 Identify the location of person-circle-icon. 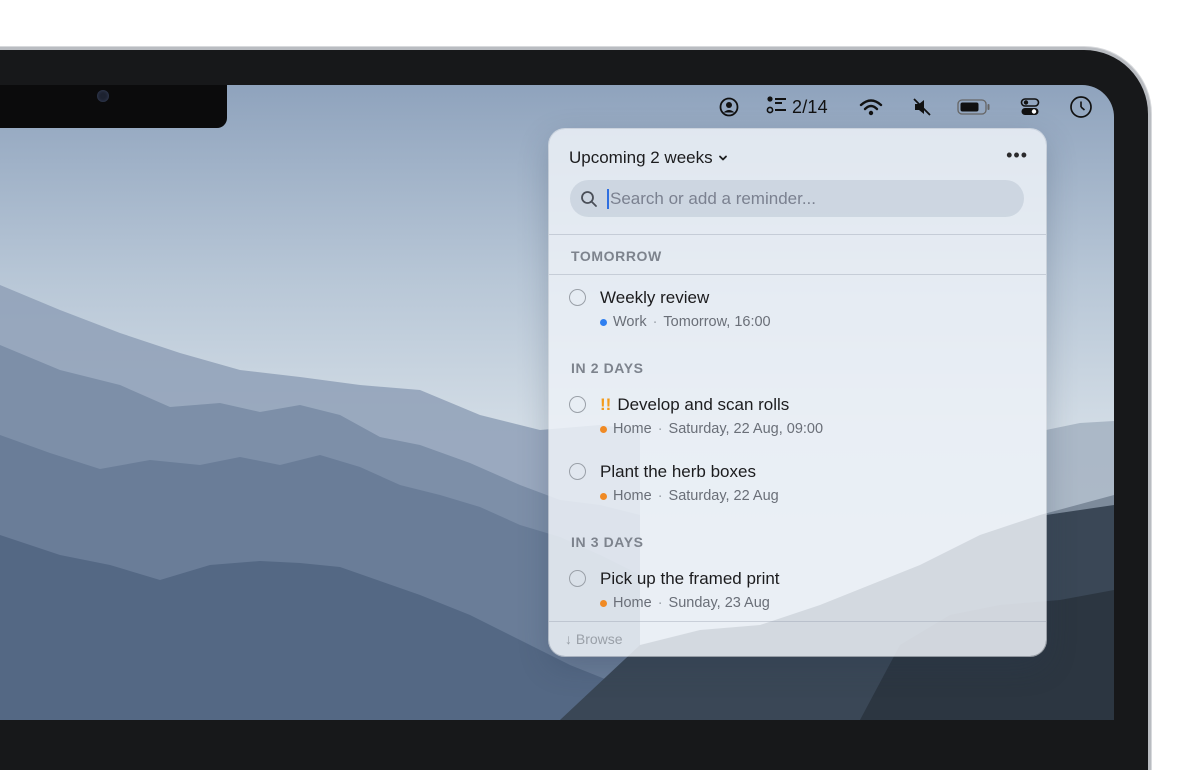
(729, 107).